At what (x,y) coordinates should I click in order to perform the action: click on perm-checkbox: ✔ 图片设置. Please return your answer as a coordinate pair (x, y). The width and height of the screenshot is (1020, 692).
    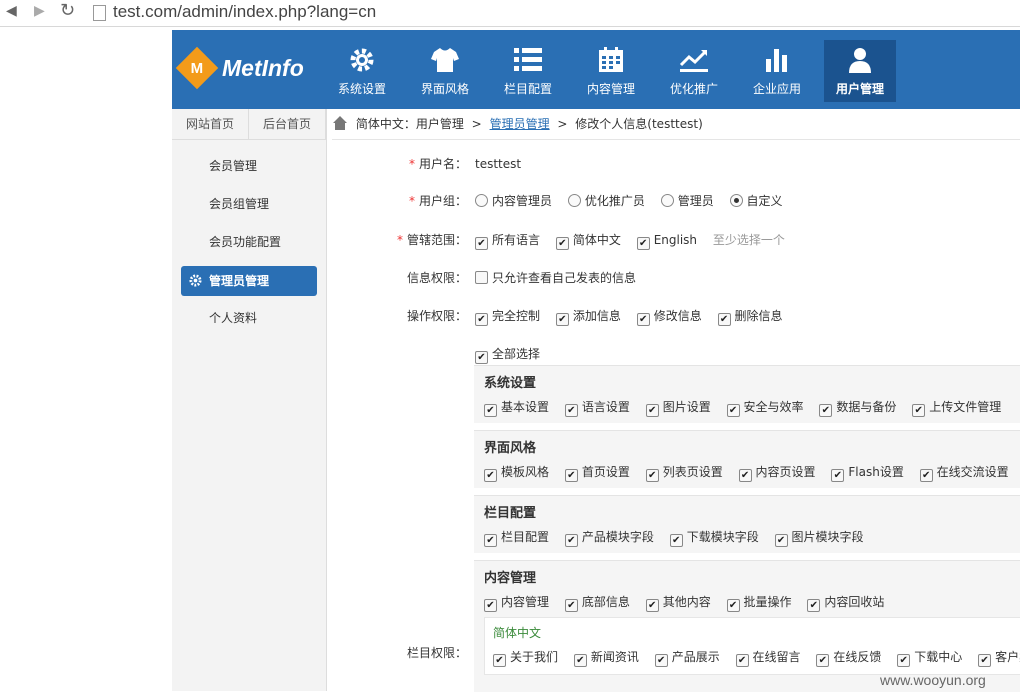
    Looking at the image, I should click on (678, 408).